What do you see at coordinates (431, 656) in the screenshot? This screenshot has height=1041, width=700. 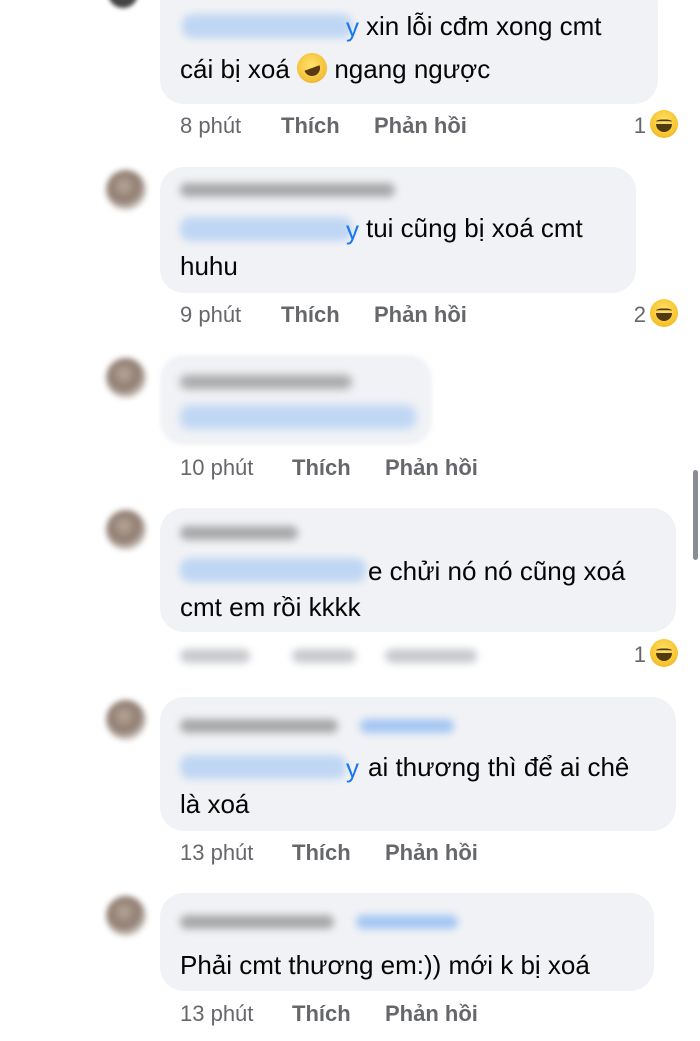 I see `reply-button` at bounding box center [431, 656].